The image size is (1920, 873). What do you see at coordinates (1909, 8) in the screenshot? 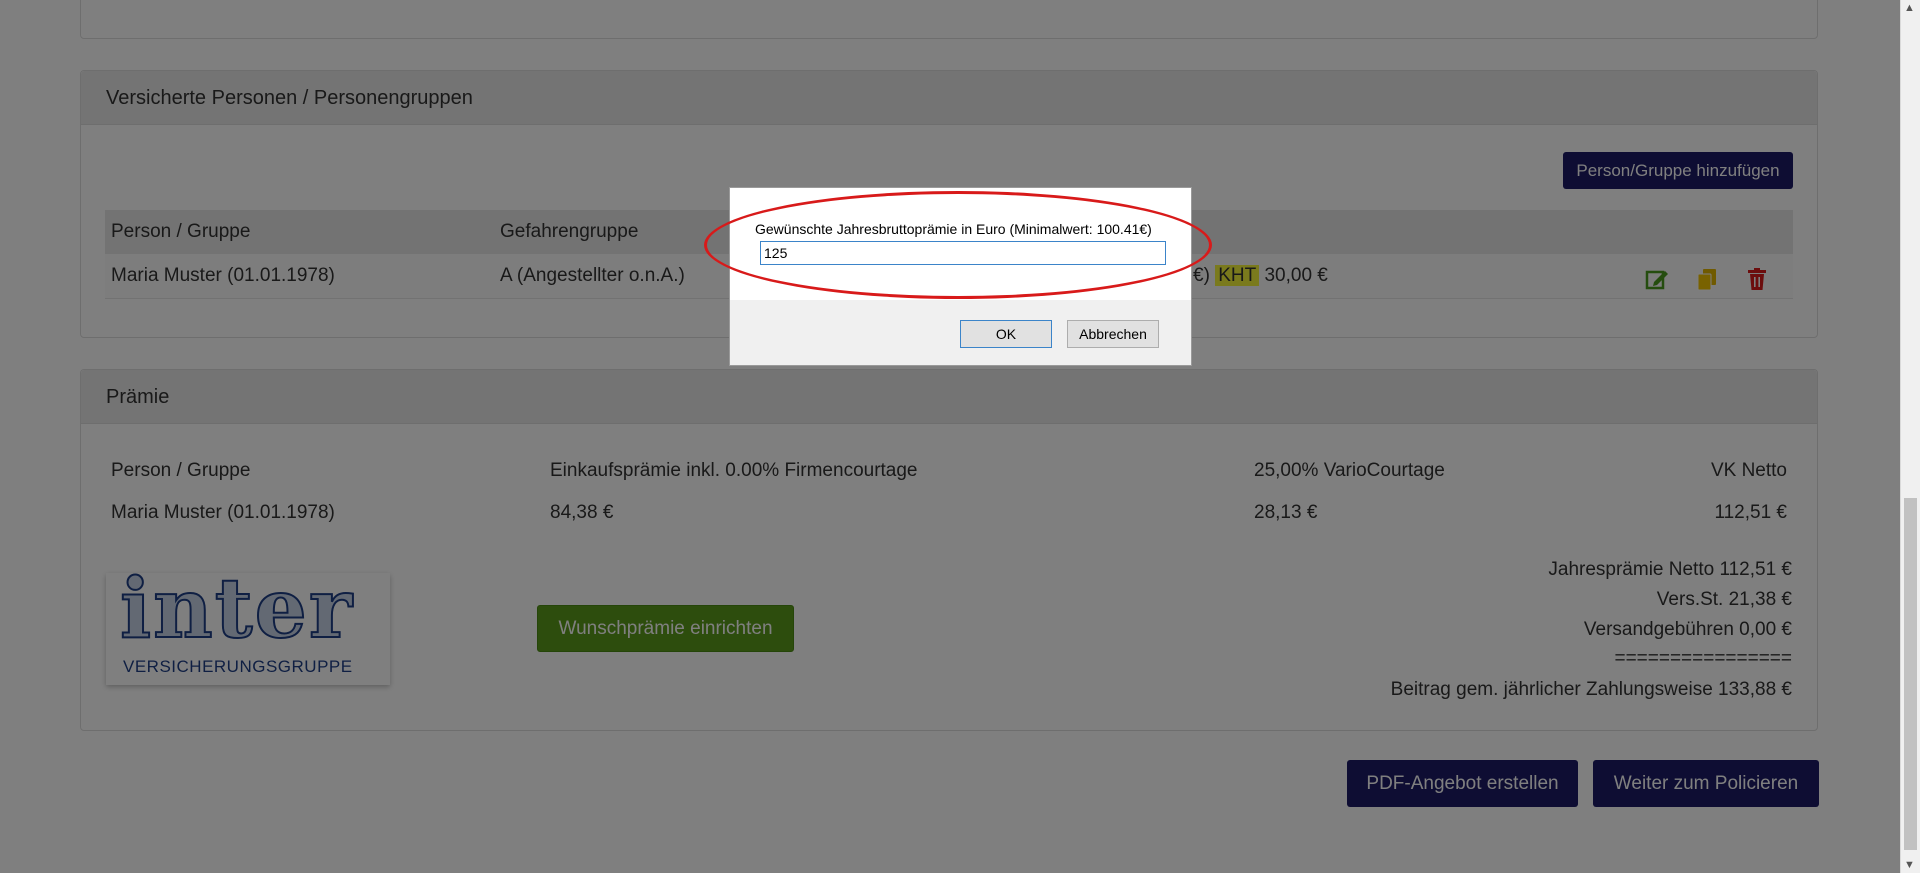
I see `scroll-up-icon: ▲` at bounding box center [1909, 8].